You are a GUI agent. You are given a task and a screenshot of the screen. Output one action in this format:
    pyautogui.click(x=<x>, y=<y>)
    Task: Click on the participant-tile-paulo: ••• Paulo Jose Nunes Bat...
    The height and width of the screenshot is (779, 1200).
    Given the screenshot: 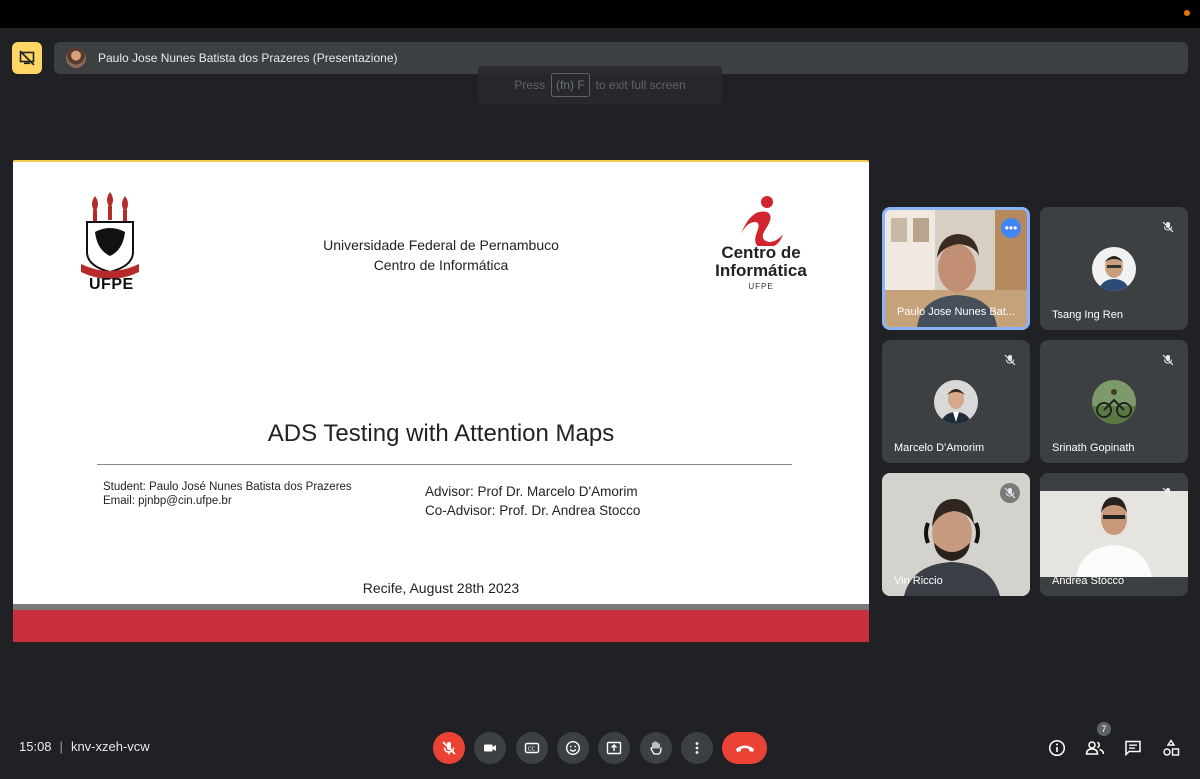 What is the action you would take?
    pyautogui.click(x=956, y=268)
    